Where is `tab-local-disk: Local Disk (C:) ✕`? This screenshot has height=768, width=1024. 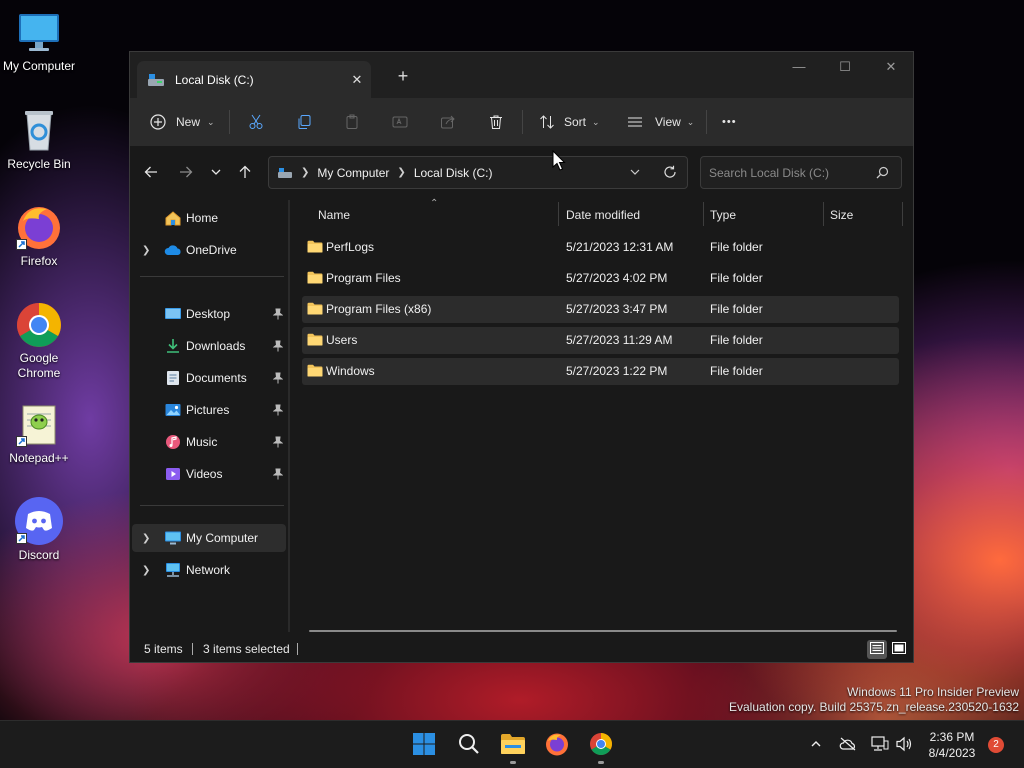
tab-local-disk: Local Disk (C:) ✕ is located at coordinates (254, 79).